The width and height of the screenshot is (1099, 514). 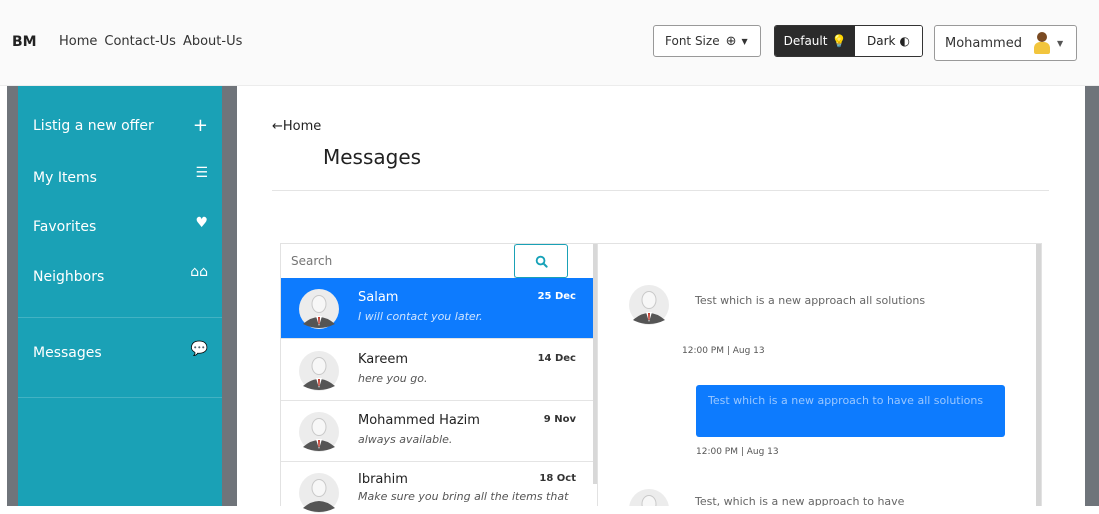 What do you see at coordinates (199, 272) in the screenshot?
I see `houses-icon: ⌂⌂` at bounding box center [199, 272].